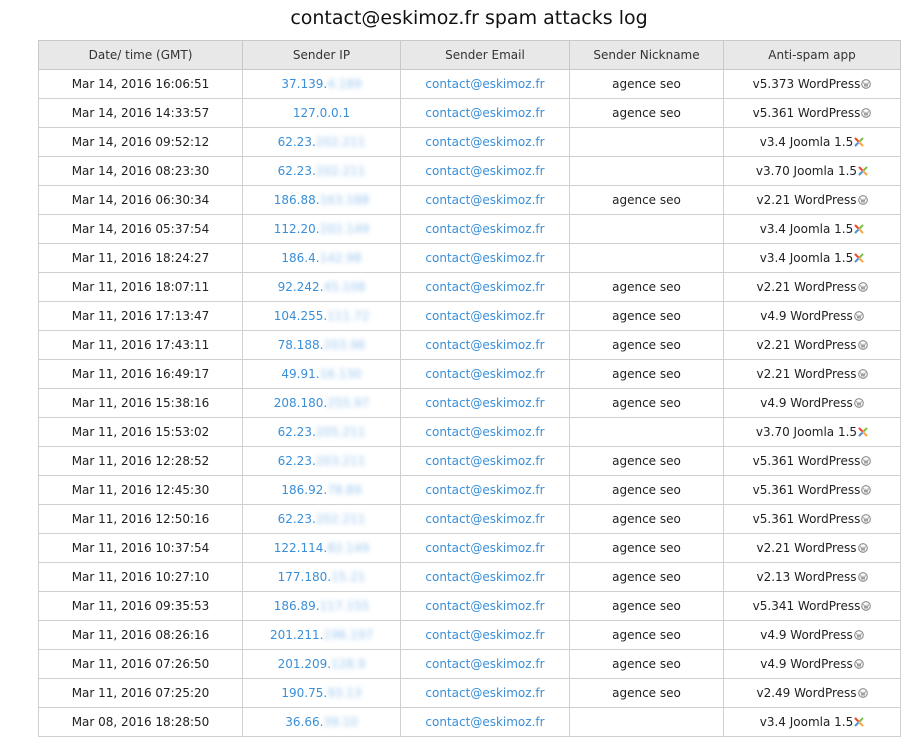 This screenshot has height=742, width=913. Describe the element at coordinates (140, 374) in the screenshot. I see `date-cell: Mar 11, 2016 16:49:17` at that location.